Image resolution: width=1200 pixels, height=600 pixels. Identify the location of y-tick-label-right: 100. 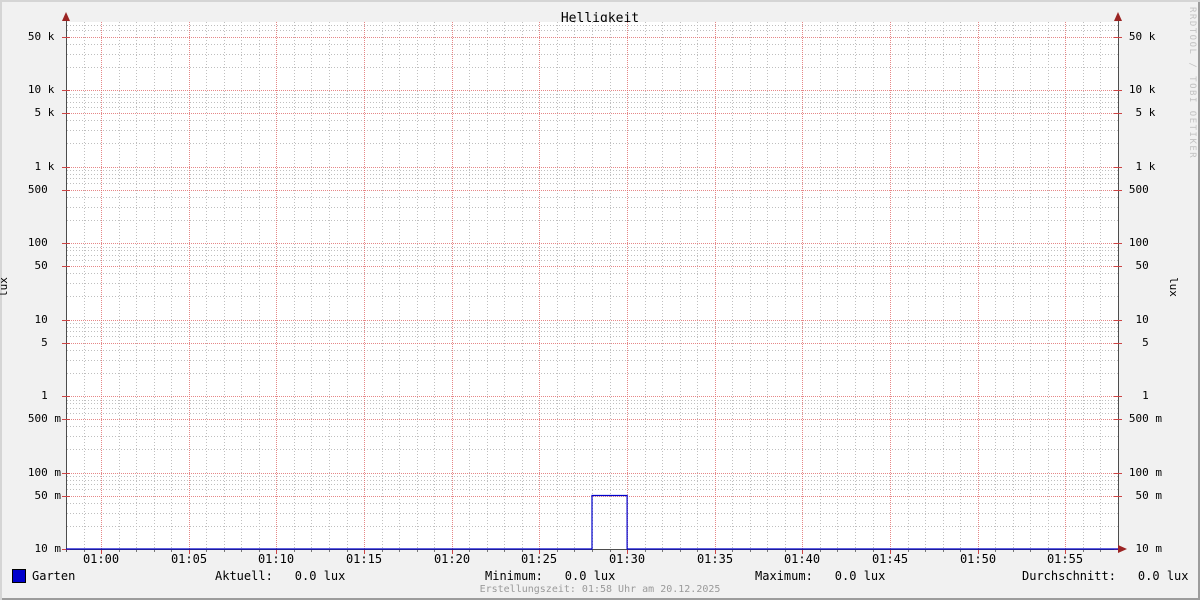
(1145, 242).